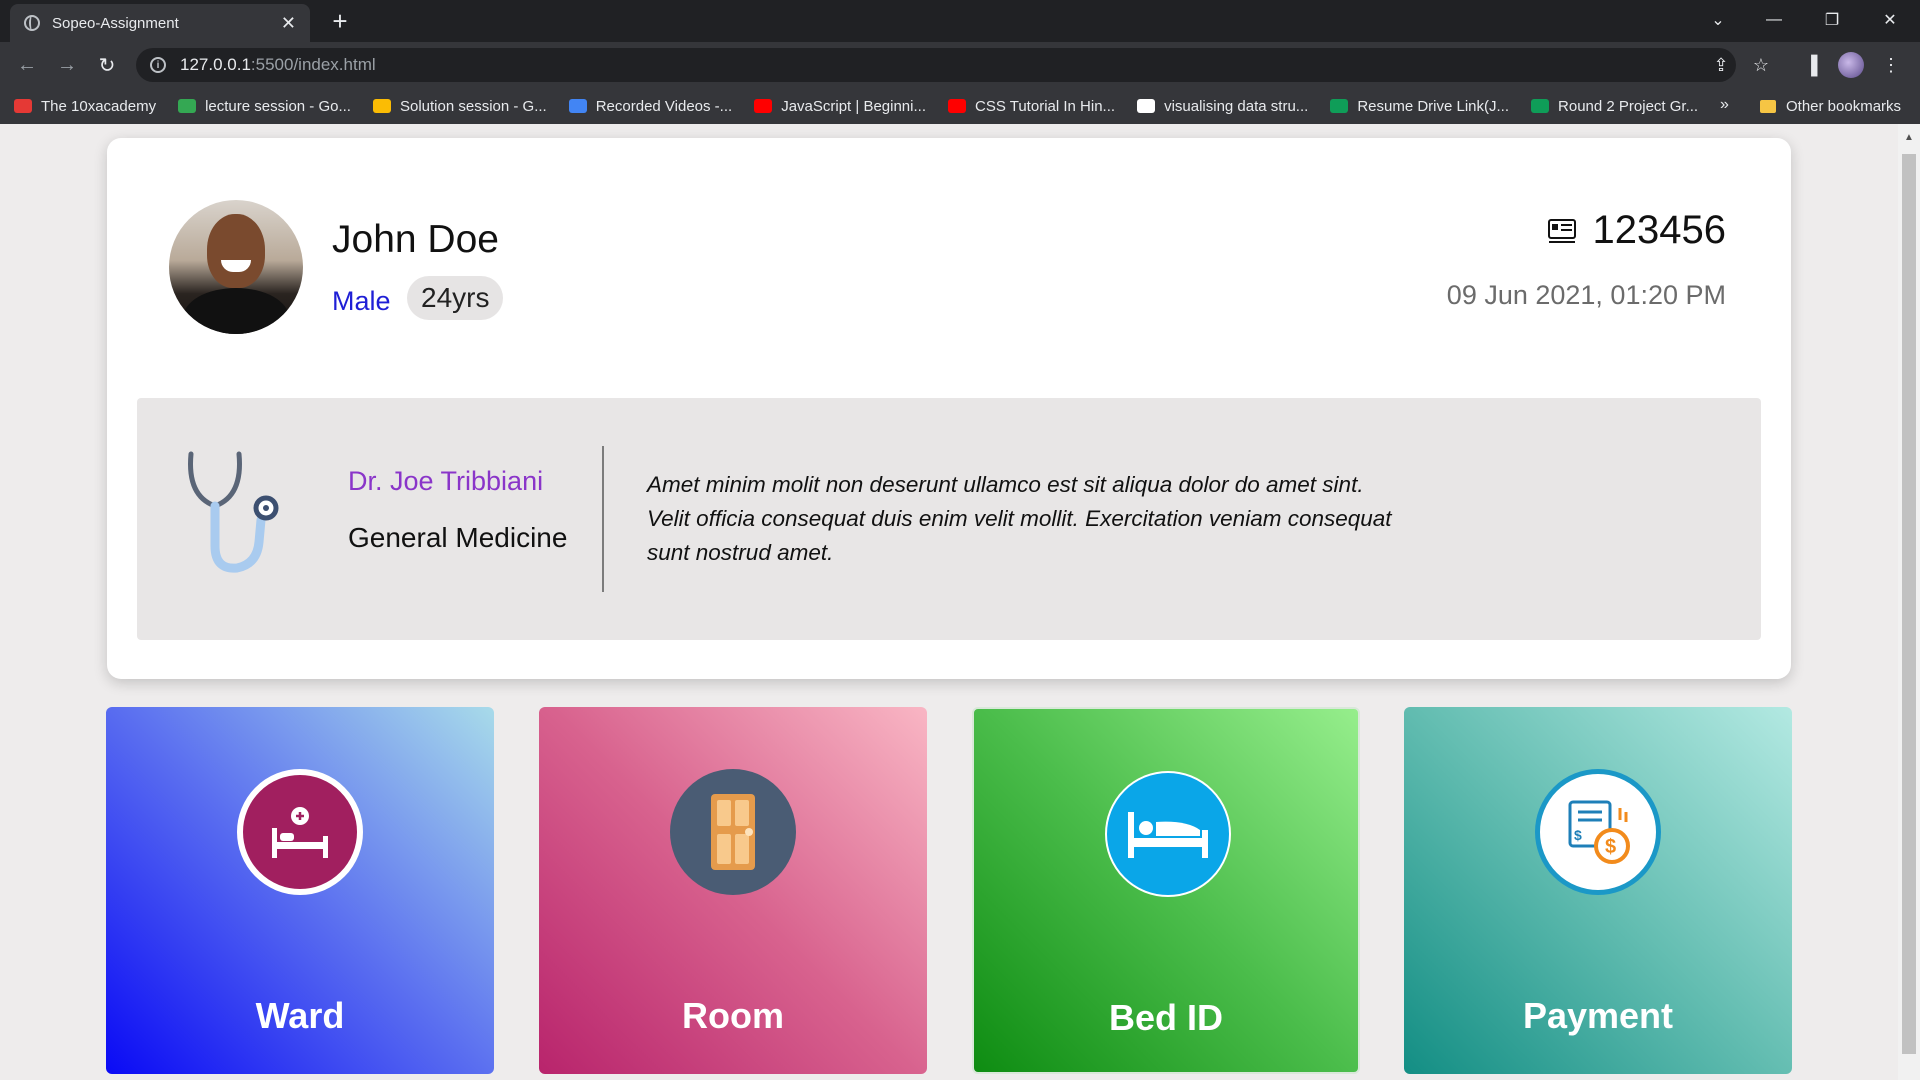 The height and width of the screenshot is (1080, 1920). Describe the element at coordinates (733, 1015) in the screenshot. I see `room-label: Room` at that location.